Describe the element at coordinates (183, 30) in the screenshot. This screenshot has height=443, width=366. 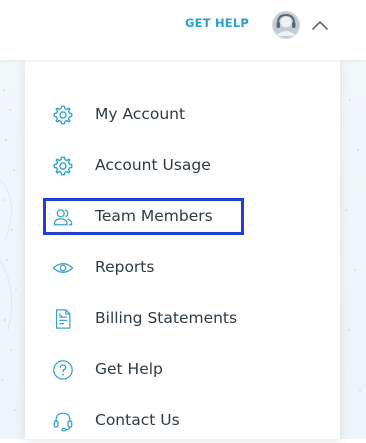
I see `top-bar: GET HELP` at that location.